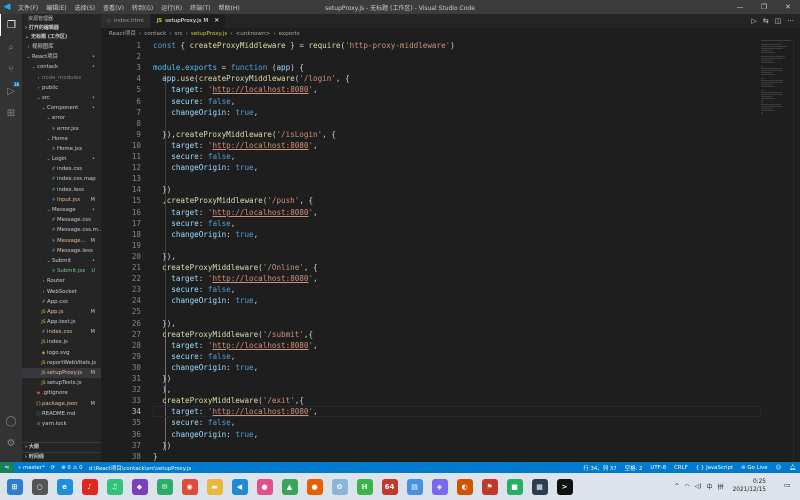 Image resolution: width=800 pixels, height=500 pixels. I want to click on tree-item: › node_modules, so click(61, 78).